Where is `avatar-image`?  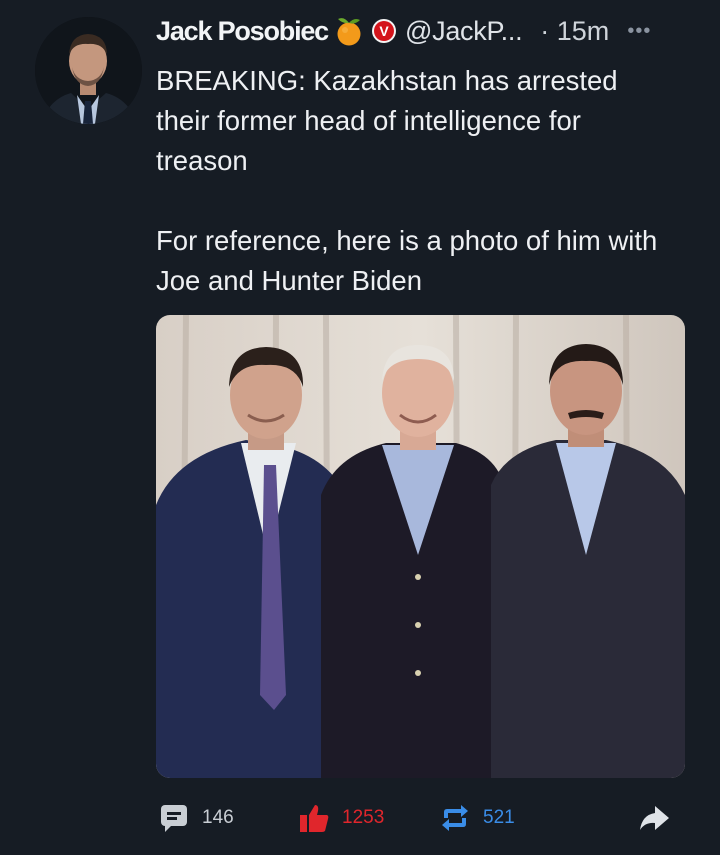
avatar-image is located at coordinates (88, 70).